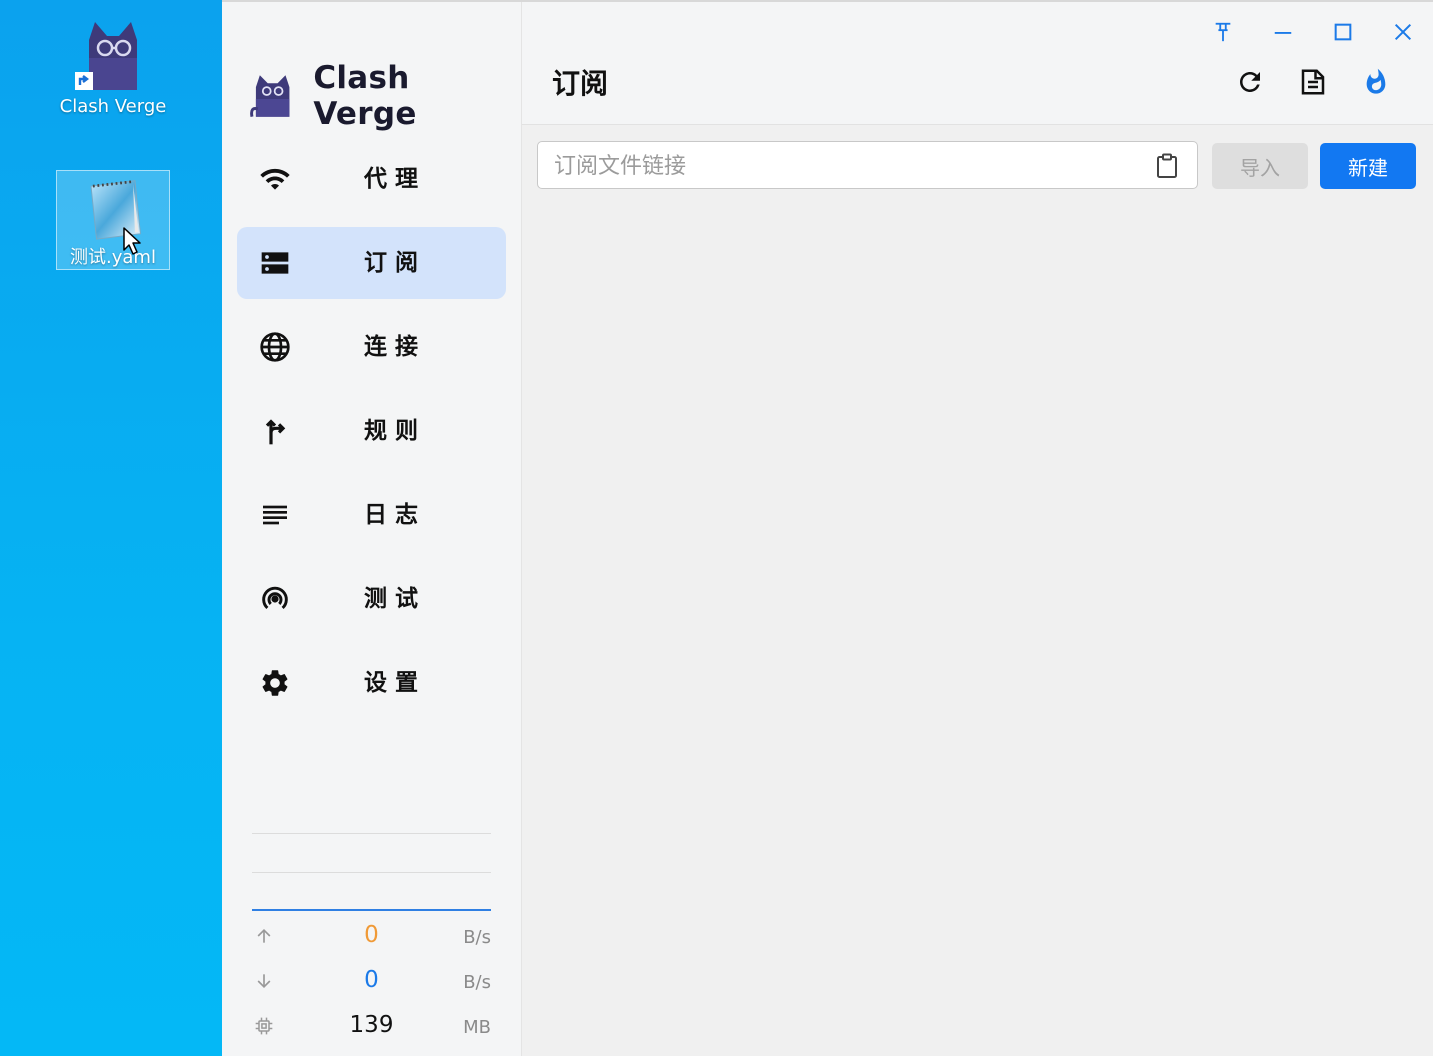 This screenshot has width=1433, height=1056. Describe the element at coordinates (1260, 166) in the screenshot. I see `import-button: 导入` at that location.